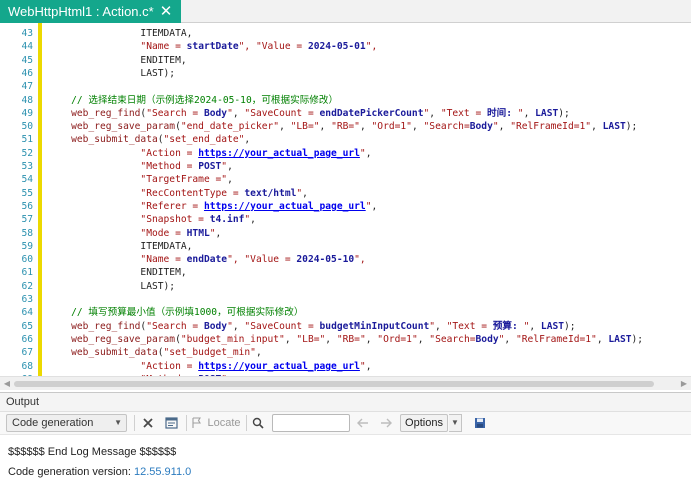  I want to click on line-number: 68, so click(27, 366).